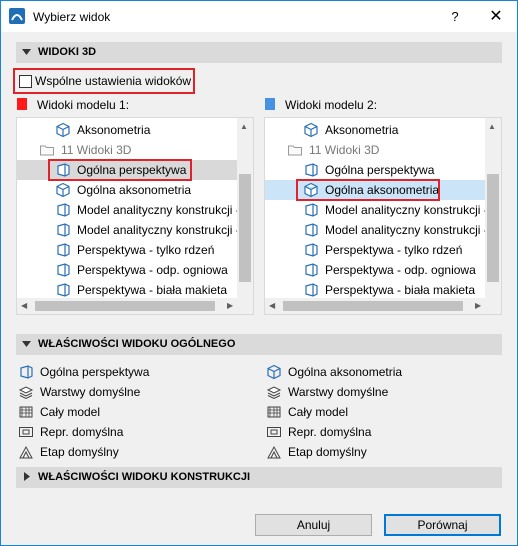 This screenshot has height=546, width=518. I want to click on folder-icon, so click(47, 150).